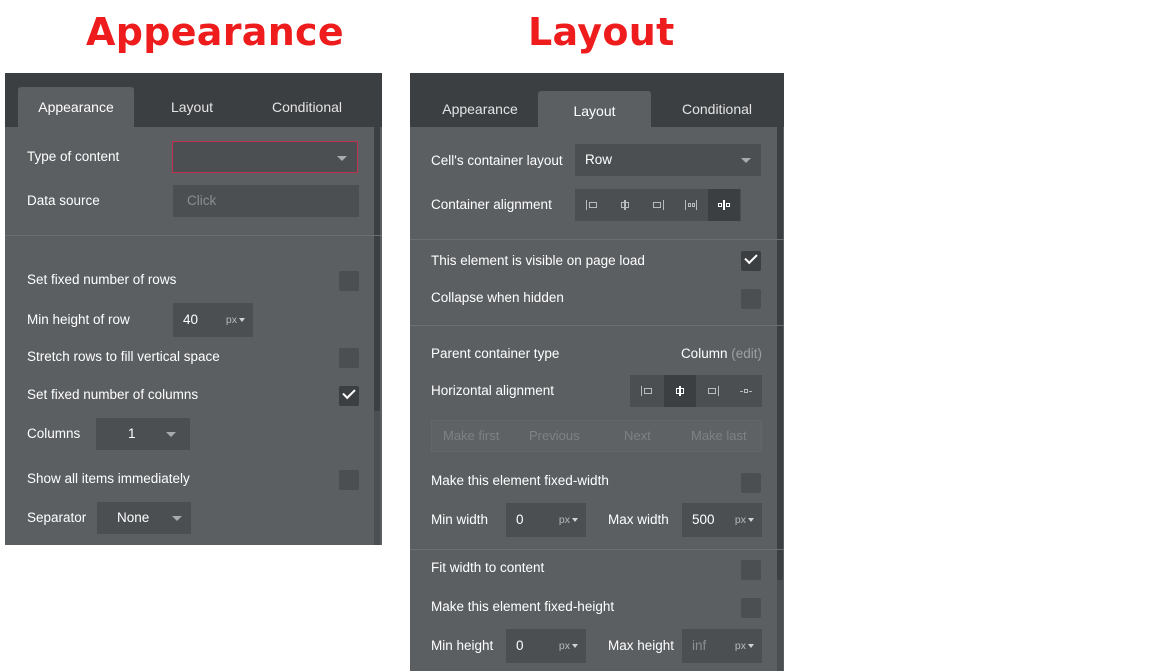 Image resolution: width=1152 pixels, height=671 pixels. Describe the element at coordinates (265, 157) in the screenshot. I see `type-of-content-dropdown` at that location.